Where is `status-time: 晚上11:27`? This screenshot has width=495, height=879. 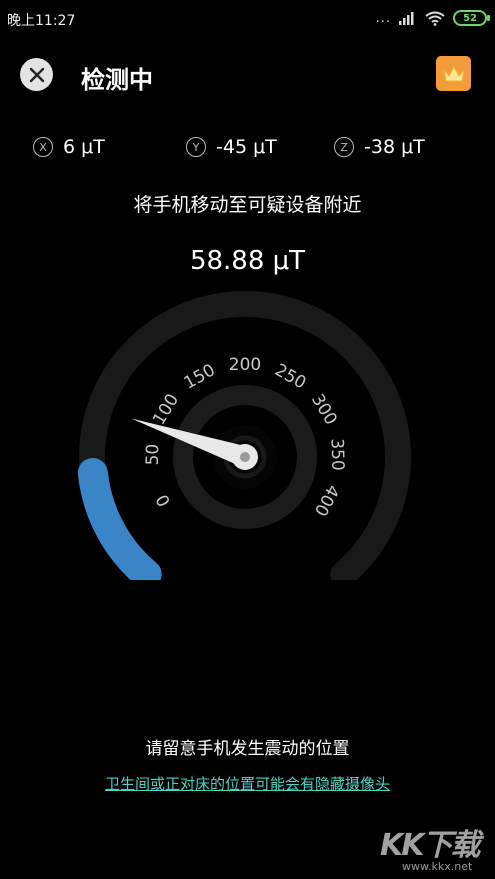
status-time: 晚上11:27 is located at coordinates (41, 21).